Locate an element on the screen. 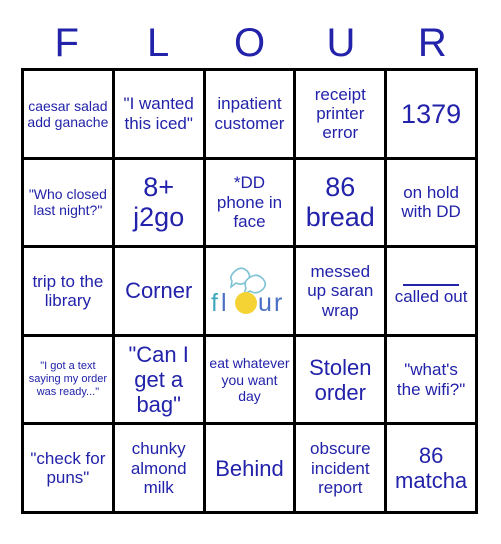  bingo-cell-text: Corner is located at coordinates (159, 291).